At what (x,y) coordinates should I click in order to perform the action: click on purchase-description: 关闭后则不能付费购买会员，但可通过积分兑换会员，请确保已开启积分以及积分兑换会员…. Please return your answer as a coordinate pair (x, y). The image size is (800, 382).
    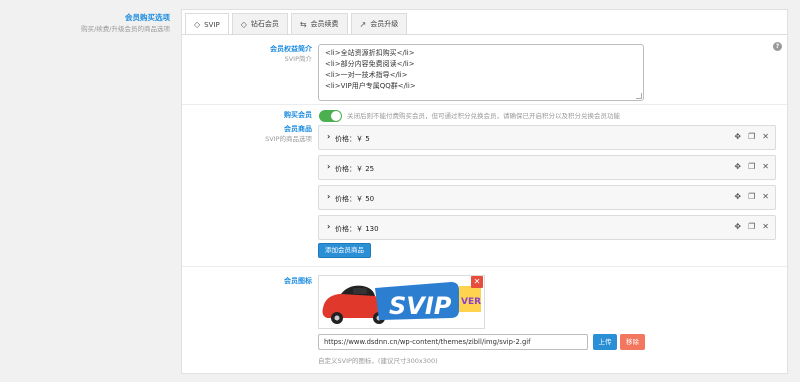
    Looking at the image, I should click on (483, 116).